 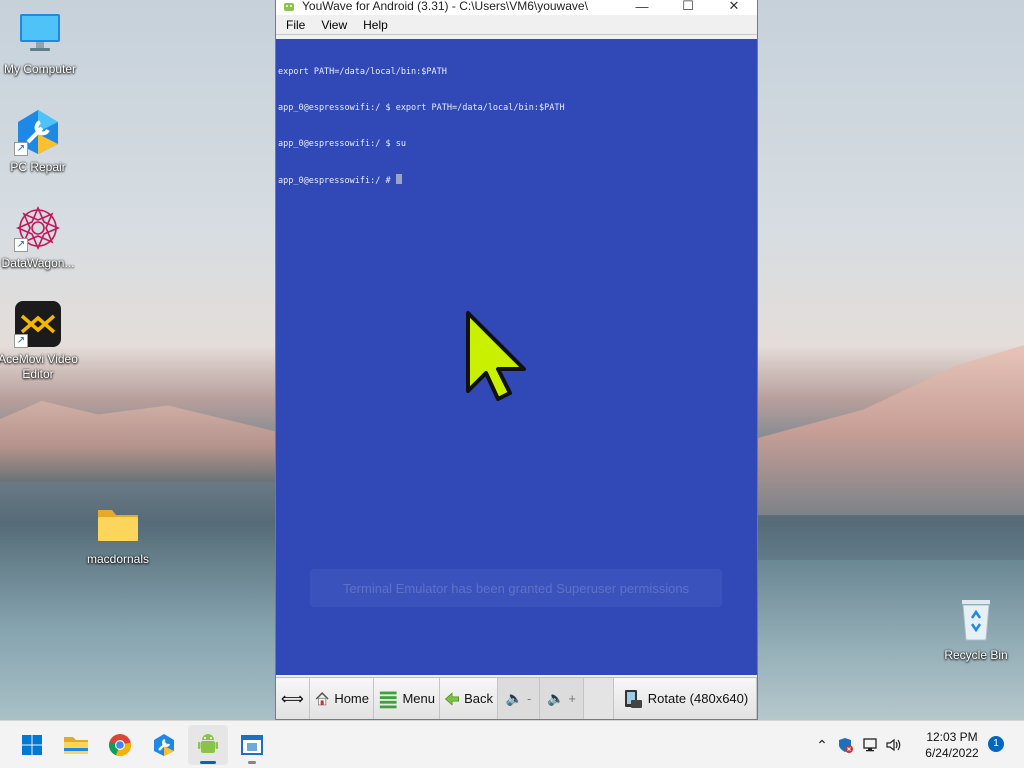 What do you see at coordinates (334, 25) in the screenshot?
I see `menu-view: View` at bounding box center [334, 25].